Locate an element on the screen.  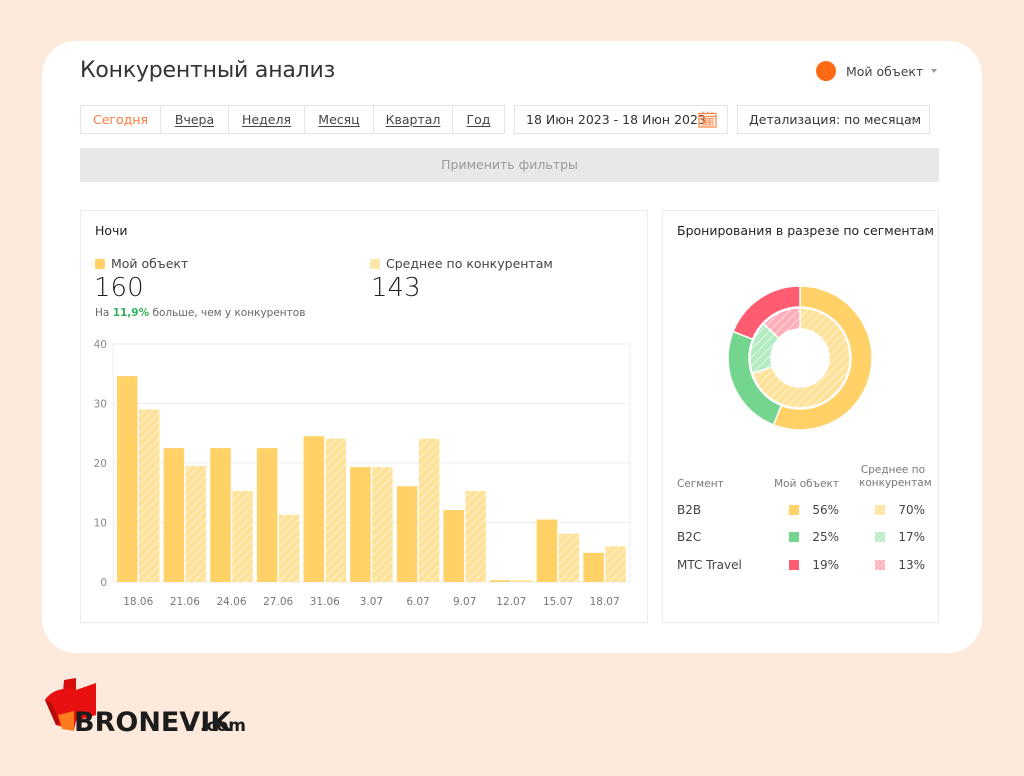
table-row: B2B 56% 70% is located at coordinates (801, 510).